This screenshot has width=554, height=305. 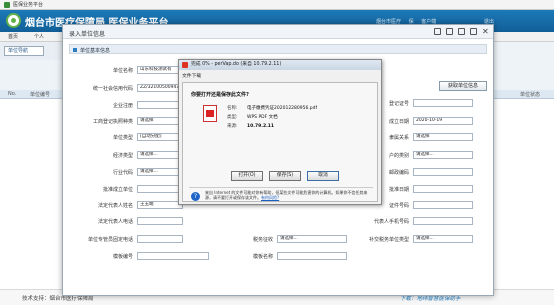 What do you see at coordinates (112, 89) in the screenshot?
I see `label-credit-code: 统一社会信用代码` at bounding box center [112, 89].